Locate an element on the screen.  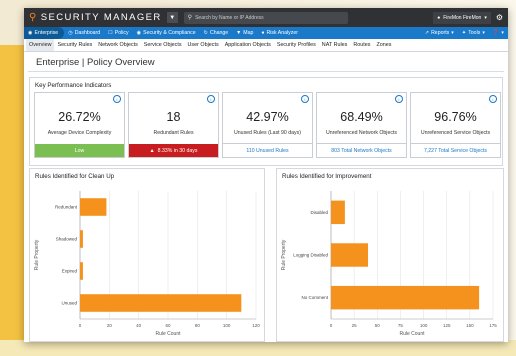
subnav-security-rules: Security Rules is located at coordinates (74, 45).